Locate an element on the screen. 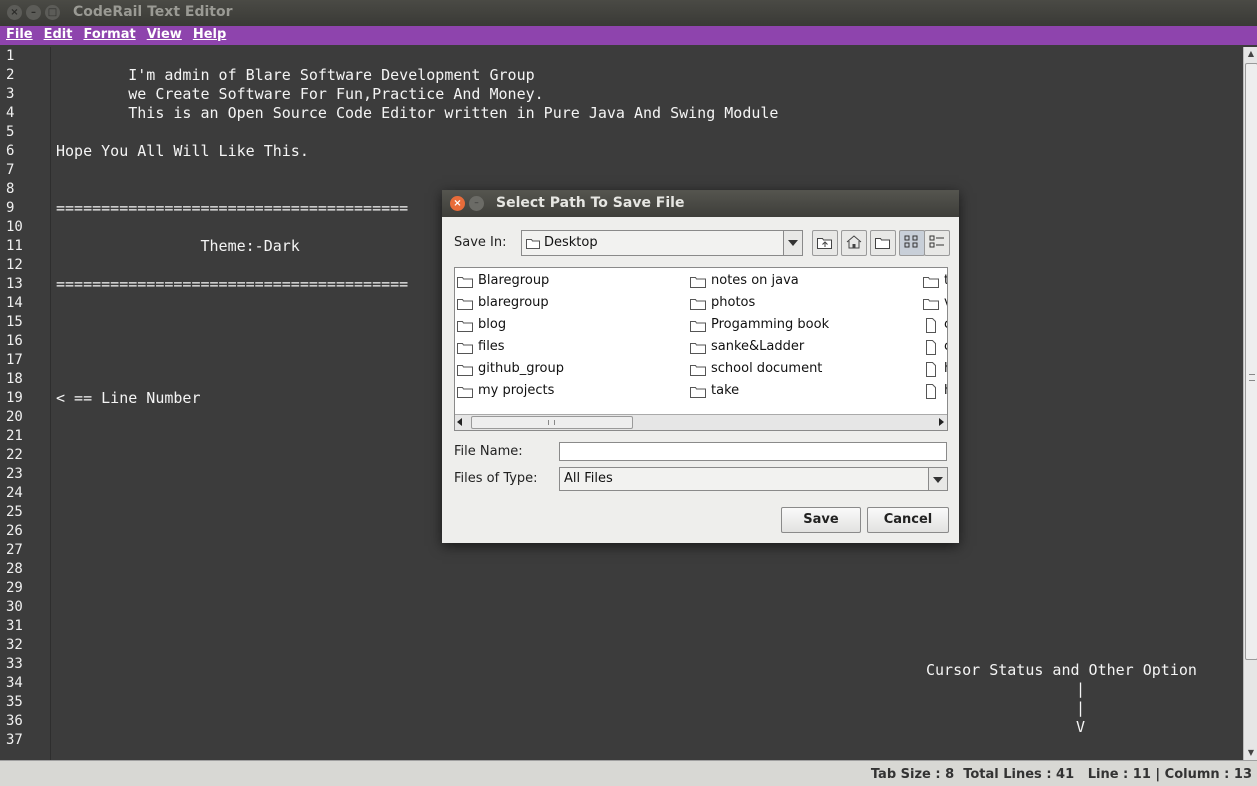  vertical-scrollbar: ▲ ▼ is located at coordinates (1250, 403).